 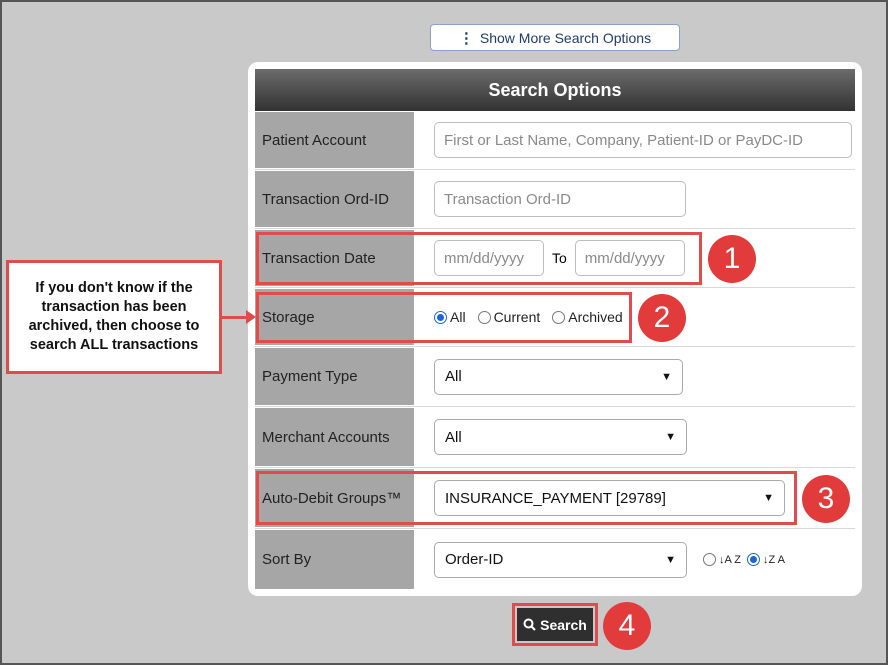 I want to click on vertical-dots-icon: ⋮, so click(x=466, y=38).